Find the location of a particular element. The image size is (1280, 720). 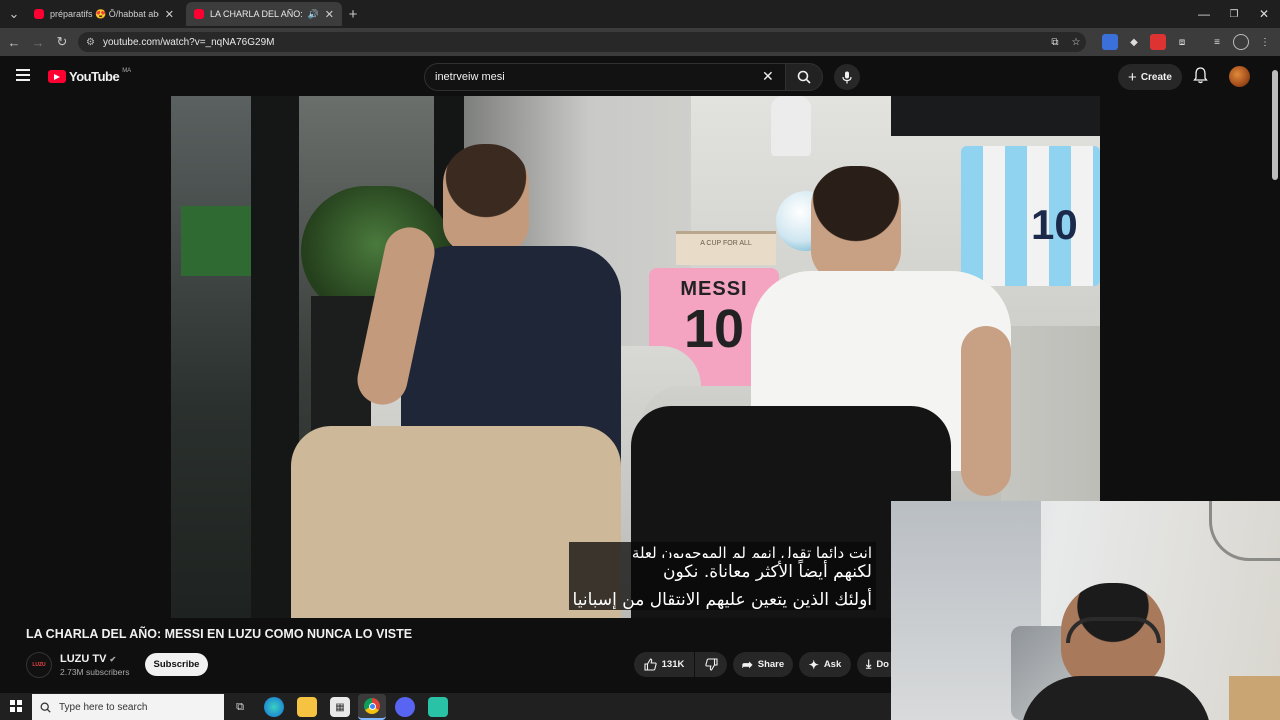

subscriber-count: 2.73M subscribers is located at coordinates (95, 672).